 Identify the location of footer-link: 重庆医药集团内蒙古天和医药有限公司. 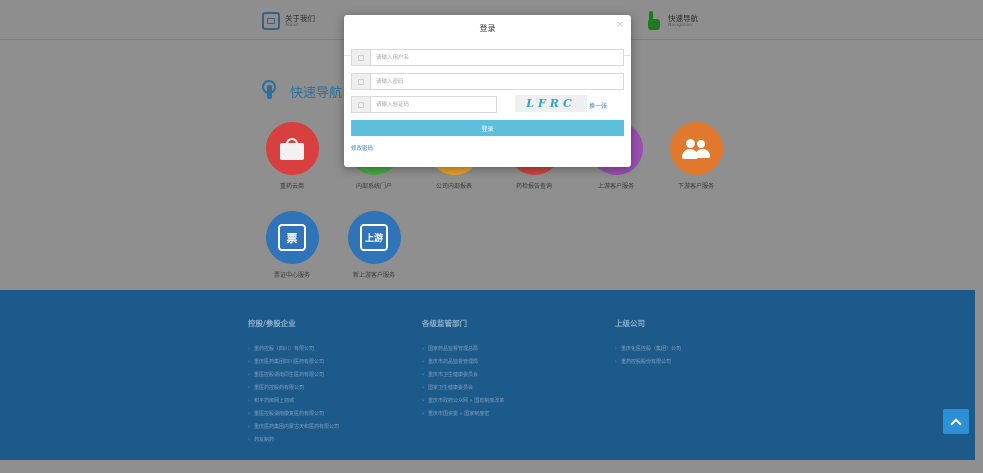
(293, 427).